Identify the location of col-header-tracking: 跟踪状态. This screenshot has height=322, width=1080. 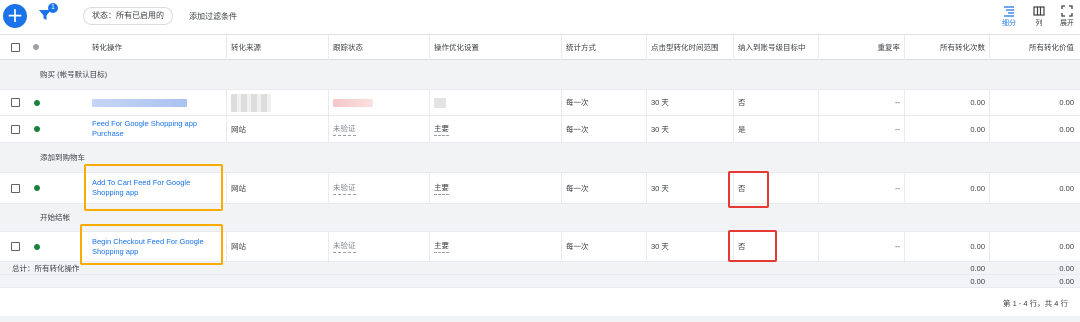
(348, 47).